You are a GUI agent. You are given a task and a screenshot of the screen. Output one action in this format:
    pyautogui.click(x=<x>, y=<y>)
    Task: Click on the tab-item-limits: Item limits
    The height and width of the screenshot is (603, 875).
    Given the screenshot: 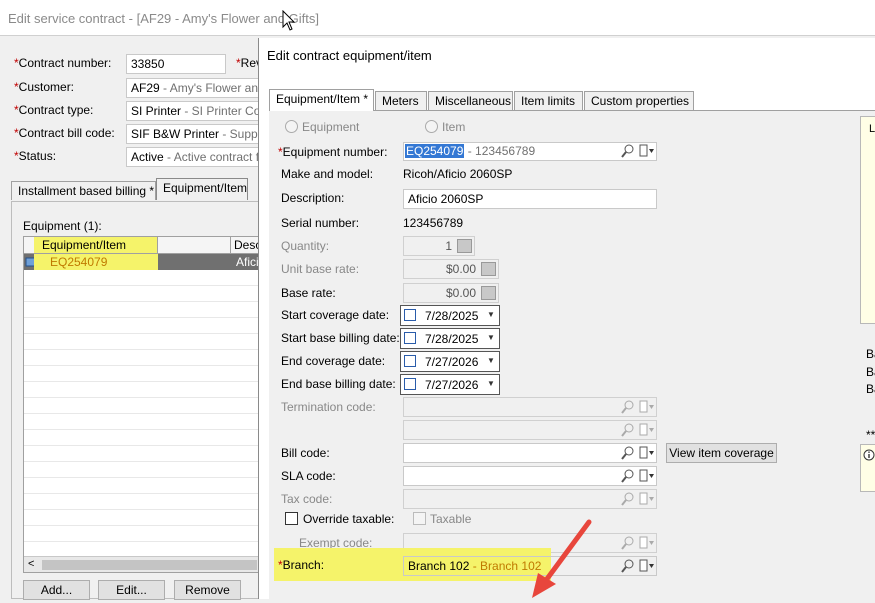 What is the action you would take?
    pyautogui.click(x=548, y=100)
    